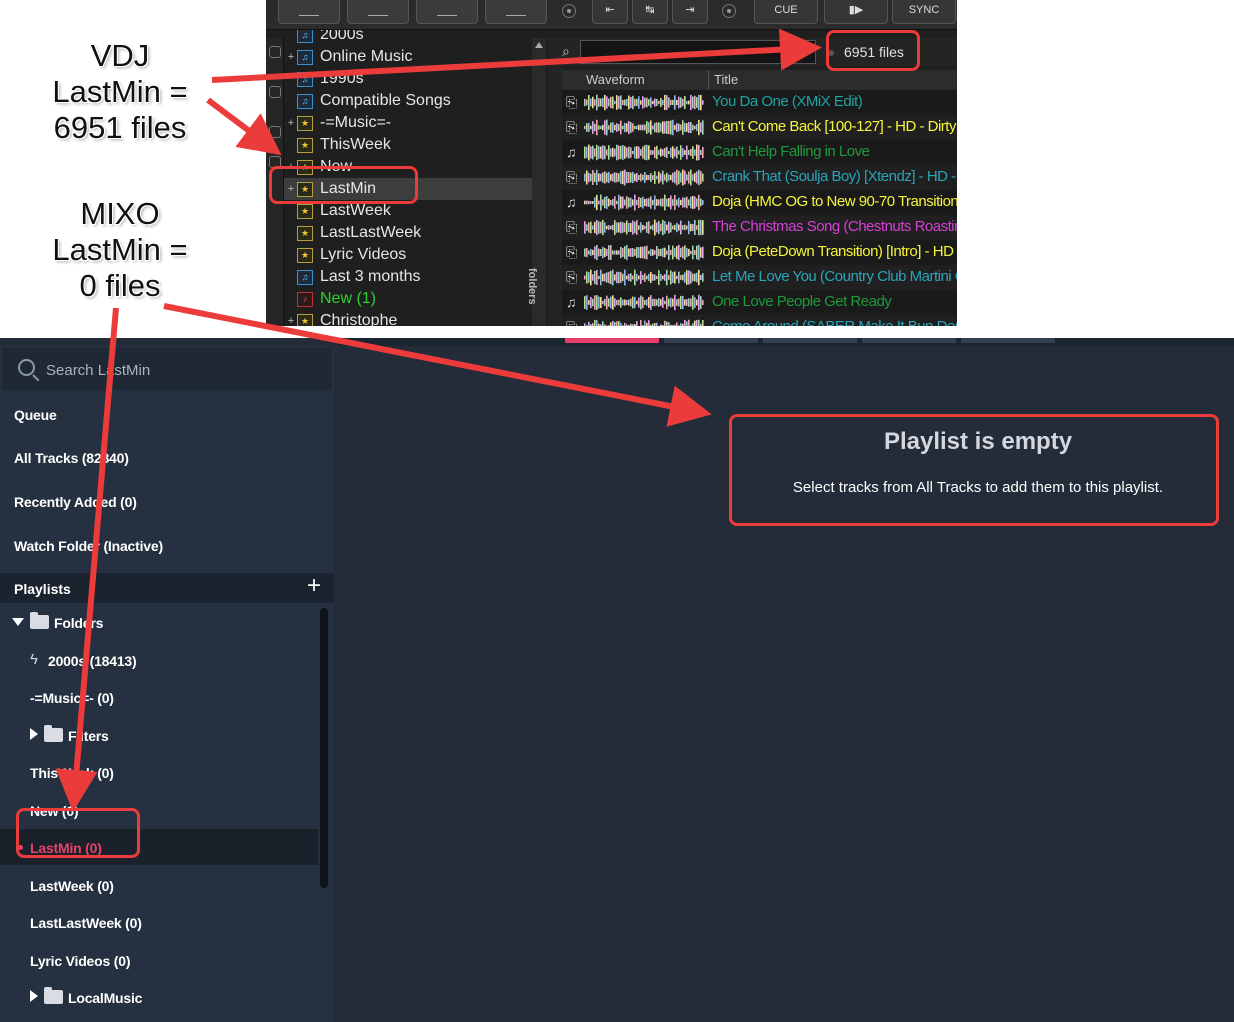 The image size is (1234, 1022). What do you see at coordinates (615, 80) in the screenshot?
I see `column-waveform: Waveform` at bounding box center [615, 80].